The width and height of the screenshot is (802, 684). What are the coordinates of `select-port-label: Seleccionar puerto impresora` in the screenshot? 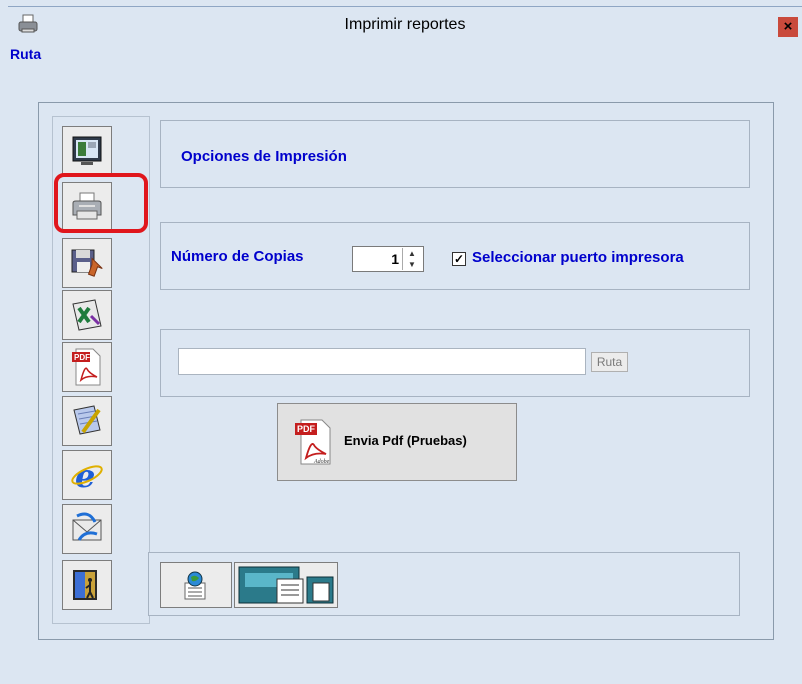 It's located at (578, 257).